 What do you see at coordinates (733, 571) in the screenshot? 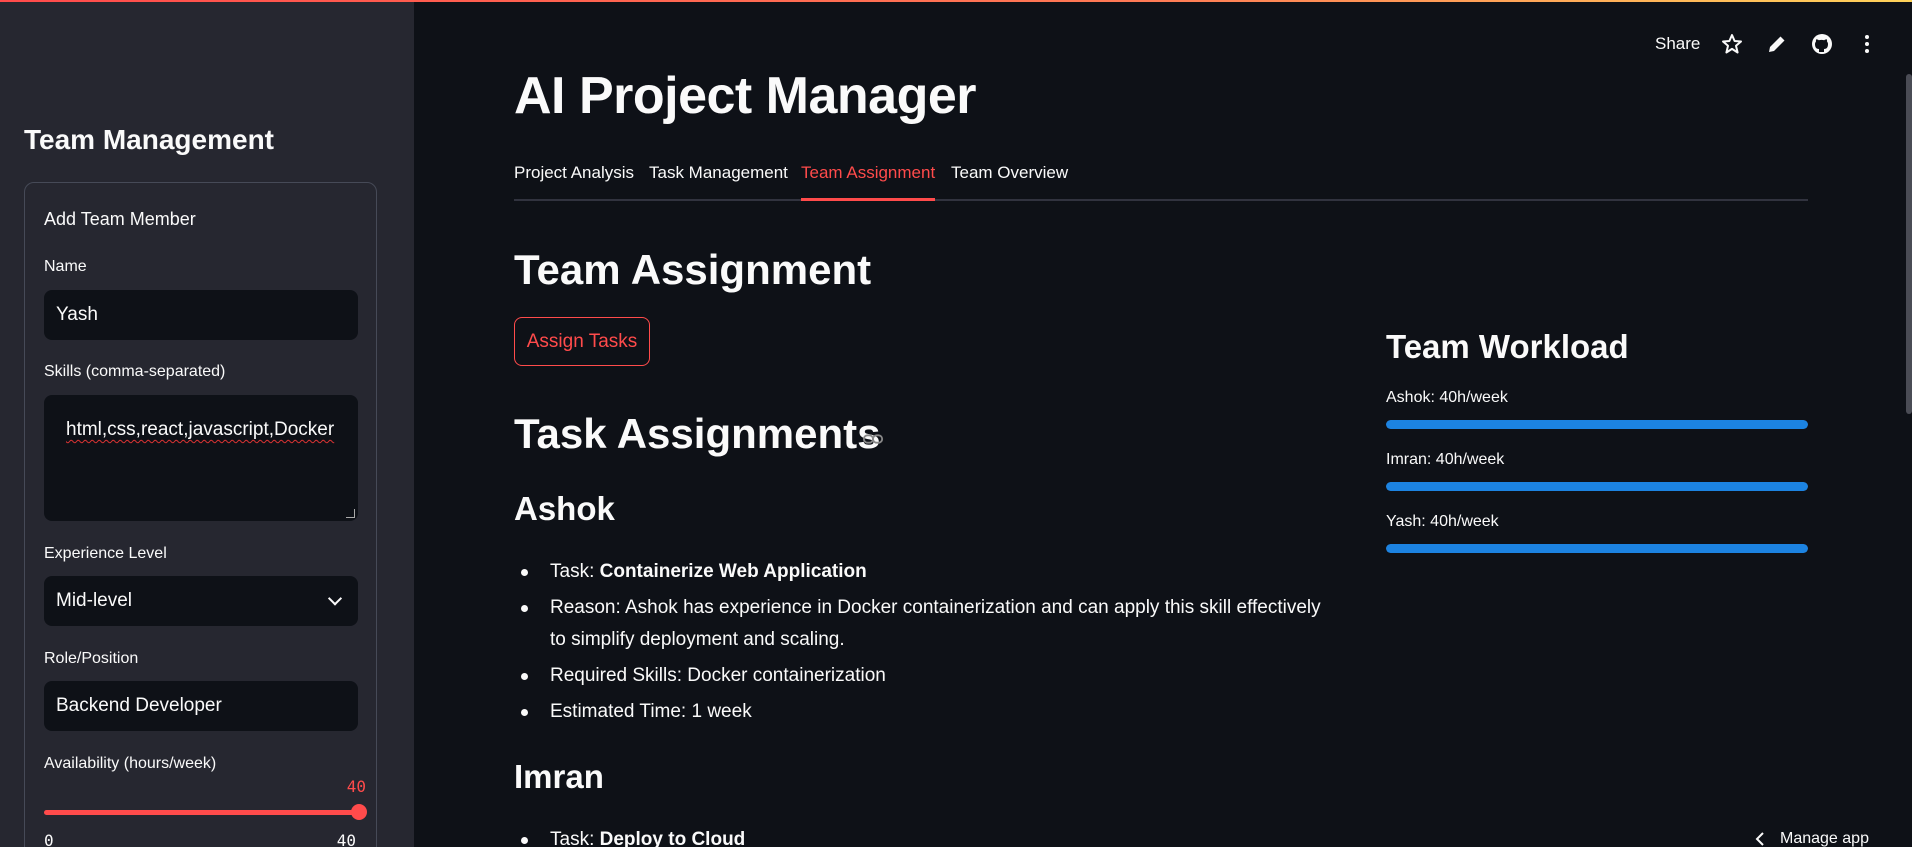
I see `task-name: Containerize Web Application` at bounding box center [733, 571].